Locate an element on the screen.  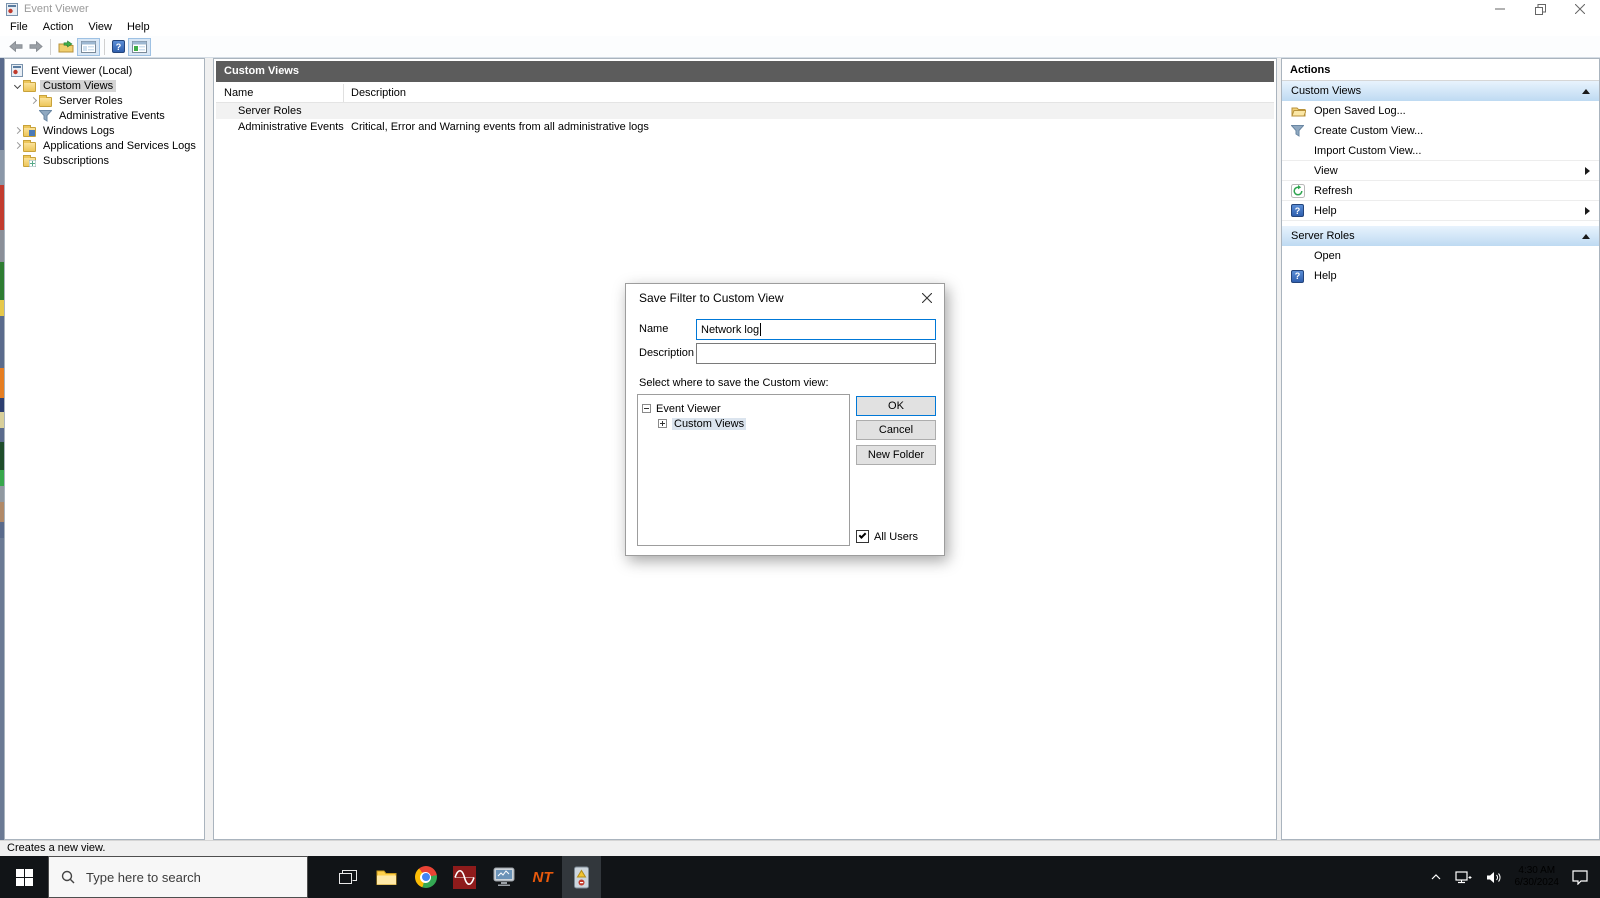
tree-item-subscriptions: Subscriptions is located at coordinates (104, 160).